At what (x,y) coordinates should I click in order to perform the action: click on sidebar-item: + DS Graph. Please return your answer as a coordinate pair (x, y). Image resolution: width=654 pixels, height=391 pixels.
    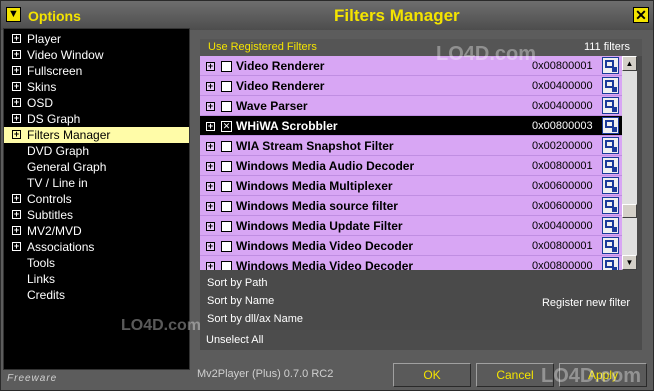
    Looking at the image, I should click on (96, 119).